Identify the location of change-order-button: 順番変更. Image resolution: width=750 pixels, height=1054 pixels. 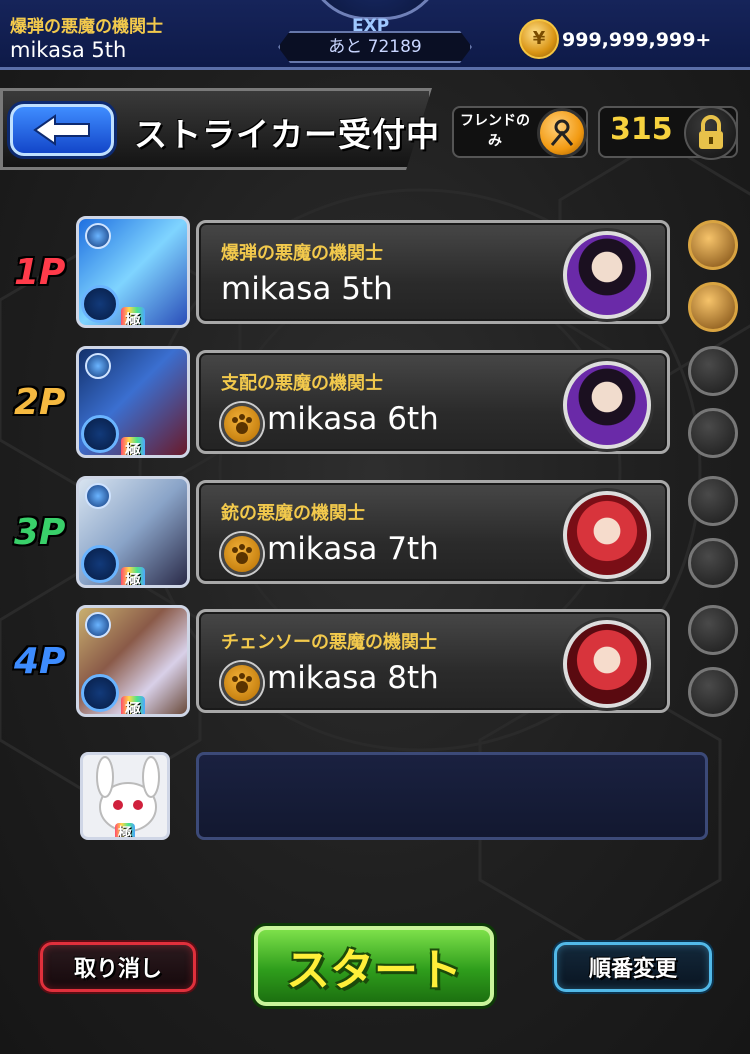
(633, 967).